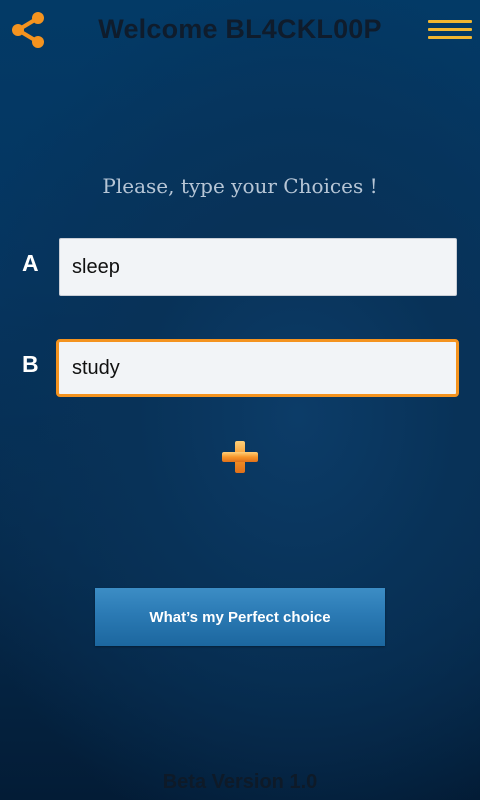 Image resolution: width=480 pixels, height=800 pixels. I want to click on choice-b-label: B, so click(30, 364).